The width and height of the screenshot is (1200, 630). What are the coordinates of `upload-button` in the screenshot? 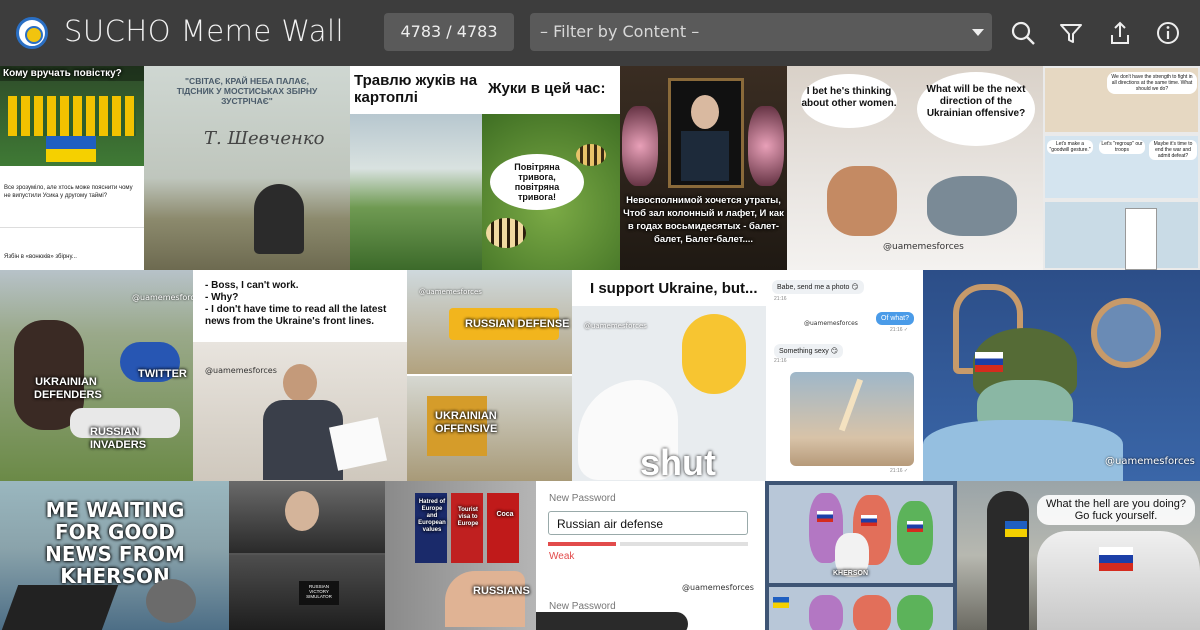 It's located at (1120, 33).